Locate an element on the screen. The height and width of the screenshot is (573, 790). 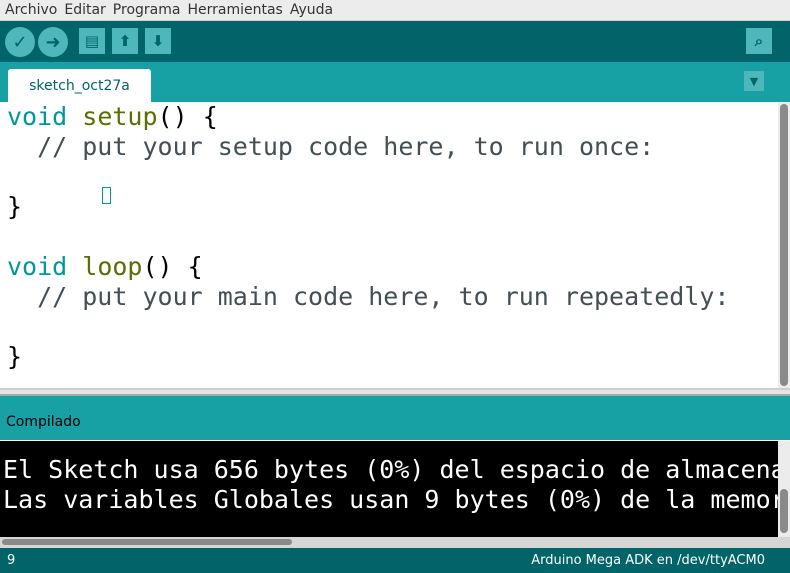
console-status: Compilado is located at coordinates (395, 418).